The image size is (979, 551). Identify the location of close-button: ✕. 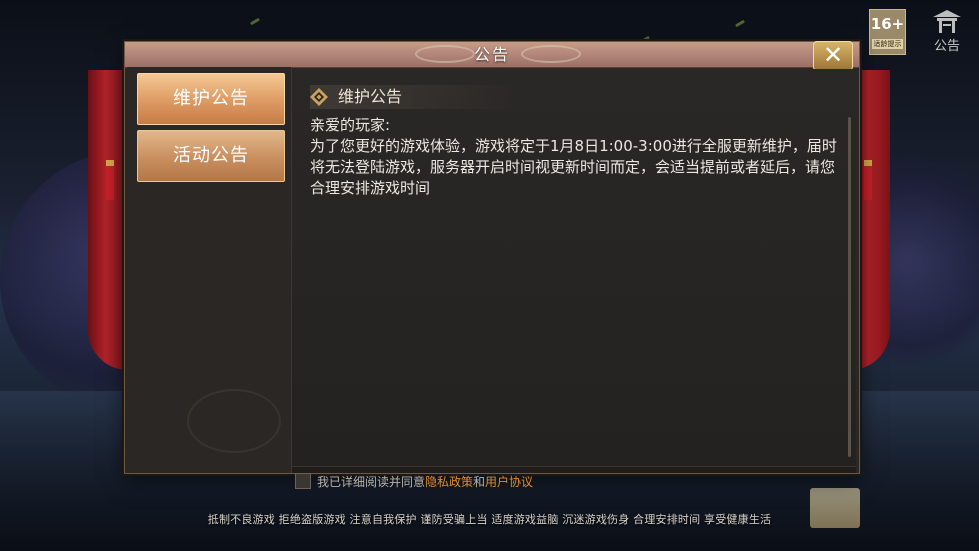
(833, 56).